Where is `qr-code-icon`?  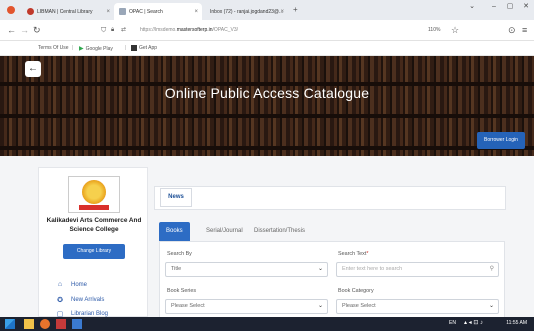
qr-code-icon is located at coordinates (134, 48).